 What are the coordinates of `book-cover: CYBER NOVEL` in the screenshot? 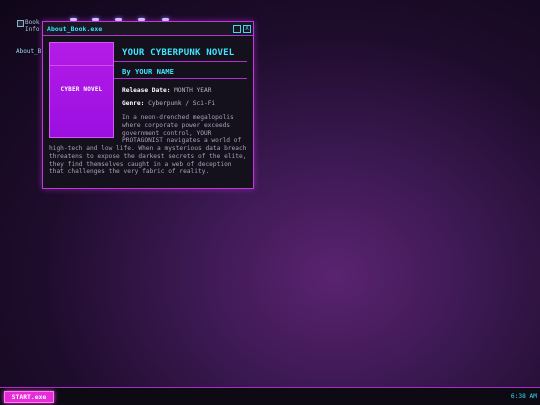 It's located at (81, 90).